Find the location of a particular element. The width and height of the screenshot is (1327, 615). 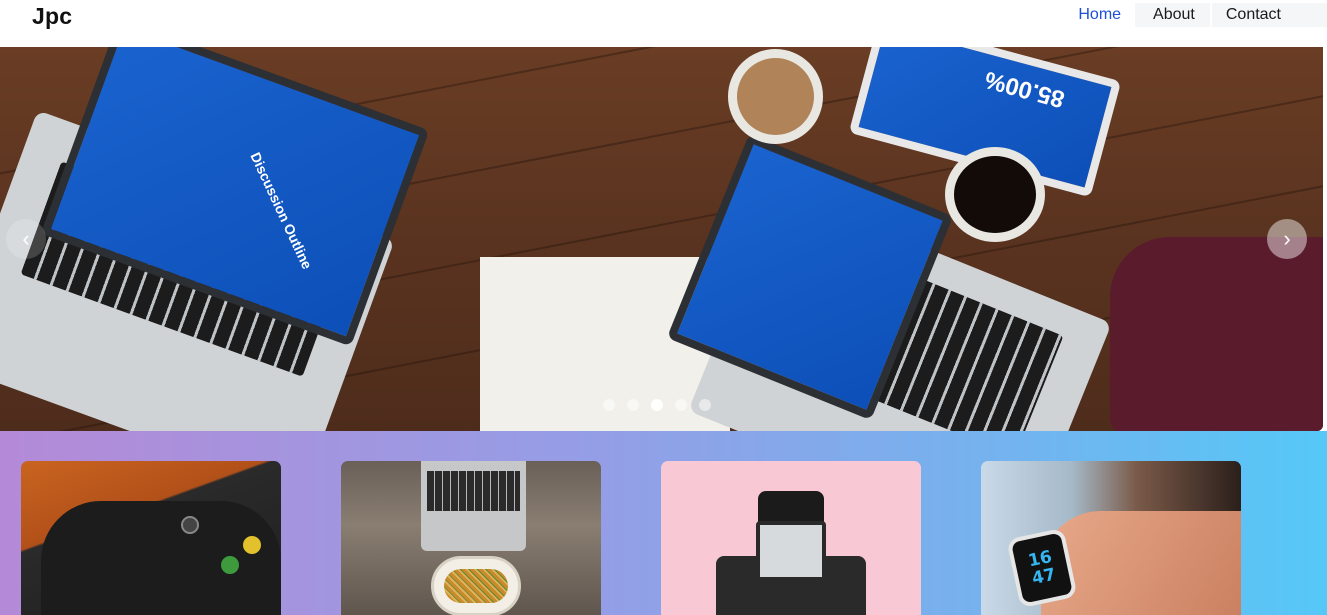

xbox-logo-icon is located at coordinates (190, 525).